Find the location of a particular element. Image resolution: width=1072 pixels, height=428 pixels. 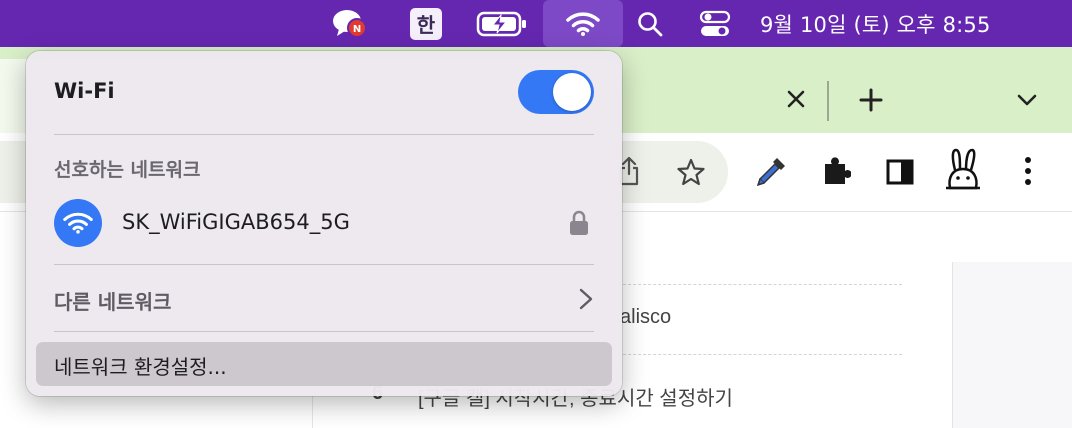

wifi-toggle is located at coordinates (556, 92).